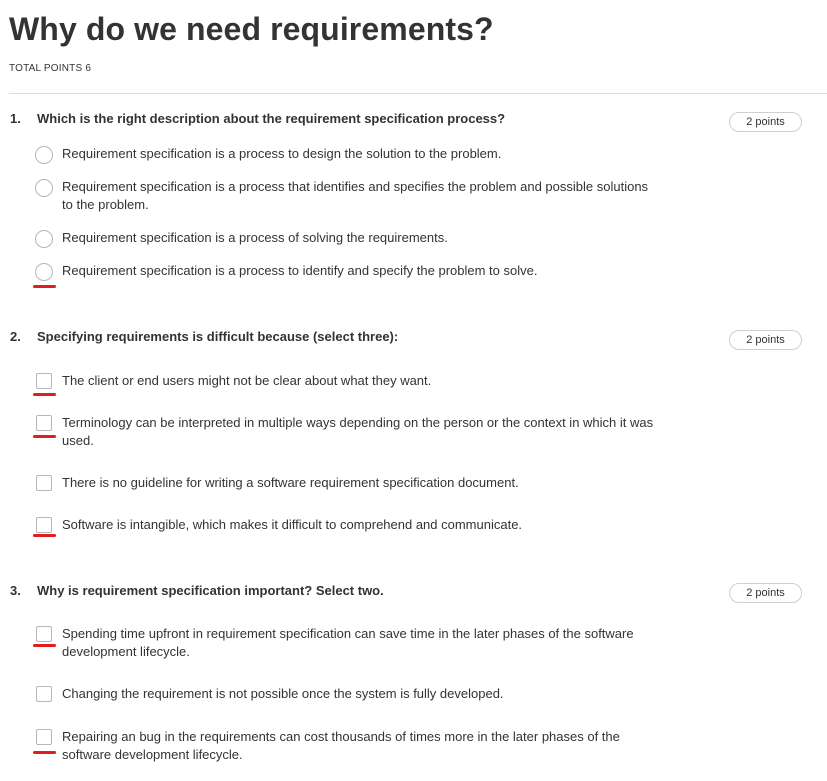  What do you see at coordinates (15, 336) in the screenshot?
I see `question-number: 2.` at bounding box center [15, 336].